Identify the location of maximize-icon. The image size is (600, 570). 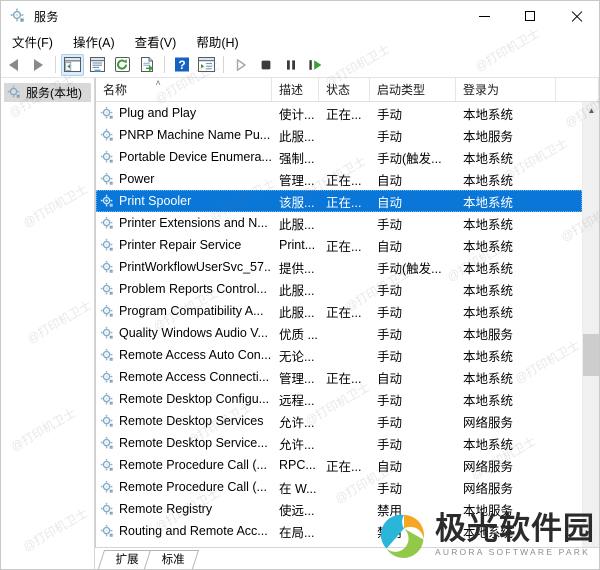
(530, 16).